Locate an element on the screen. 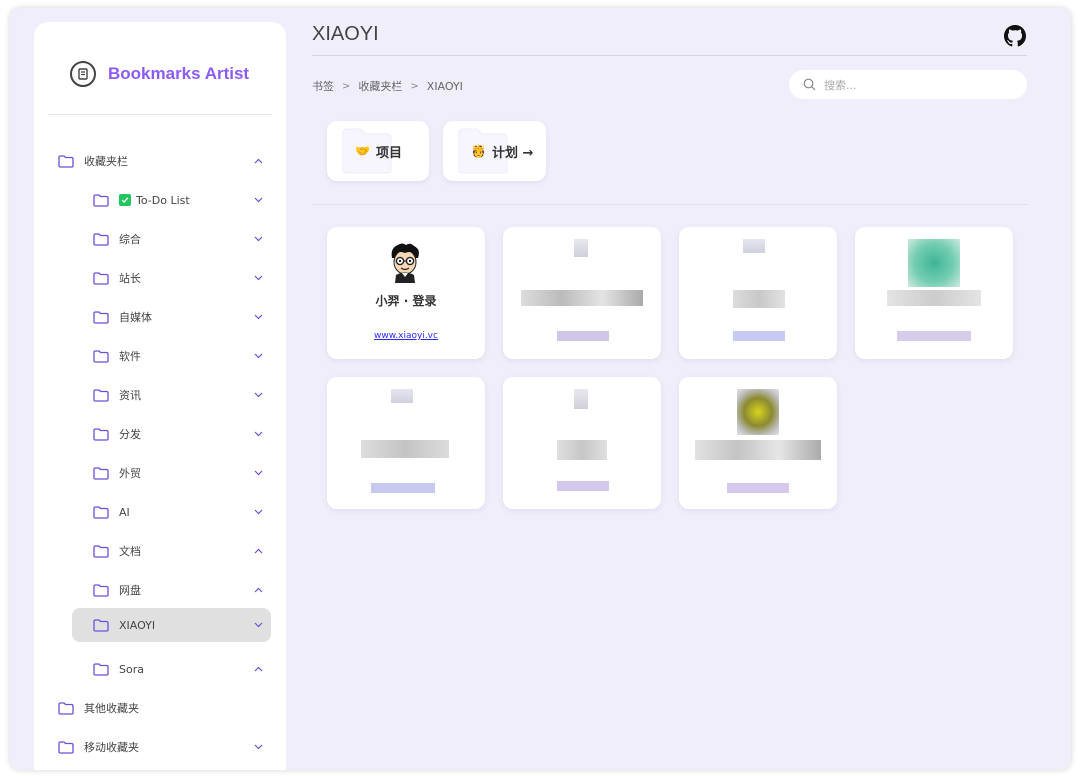  sidebar-item-label: Sora is located at coordinates (131, 669).